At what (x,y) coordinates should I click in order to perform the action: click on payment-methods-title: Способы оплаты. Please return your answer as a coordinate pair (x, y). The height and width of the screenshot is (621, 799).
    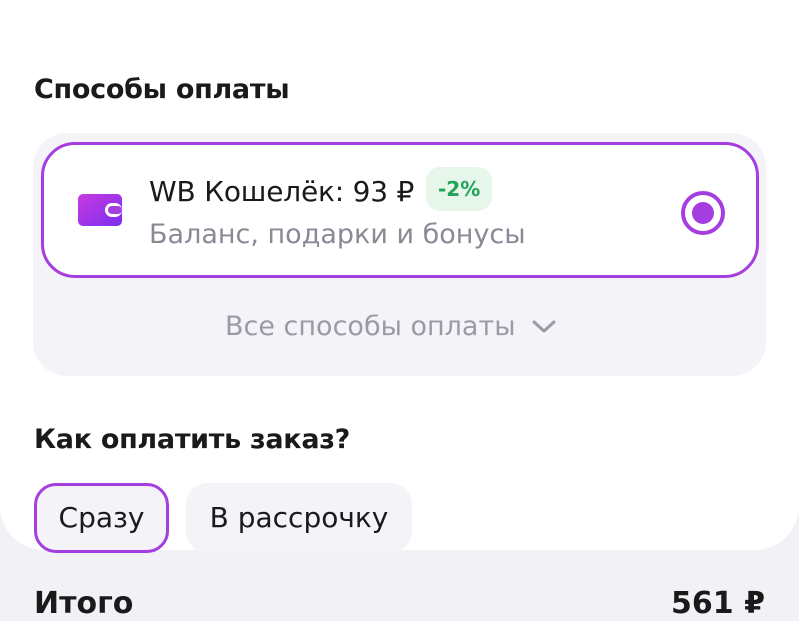
    Looking at the image, I should click on (162, 89).